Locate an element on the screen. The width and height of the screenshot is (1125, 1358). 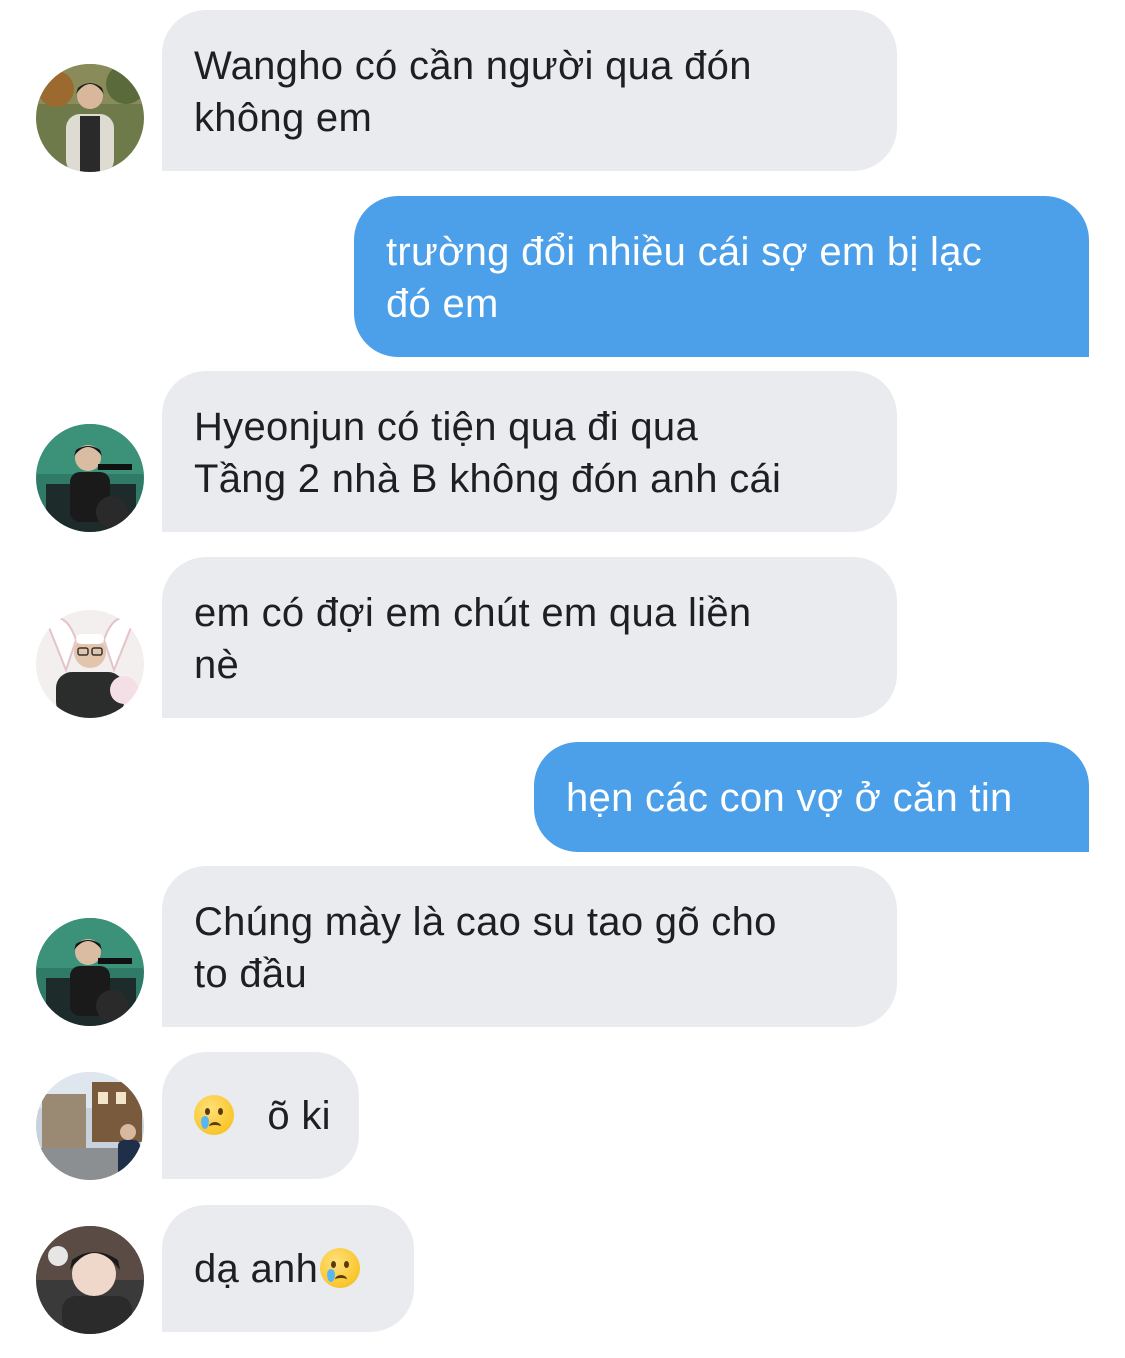
message-text-line: không em is located at coordinates (283, 118).